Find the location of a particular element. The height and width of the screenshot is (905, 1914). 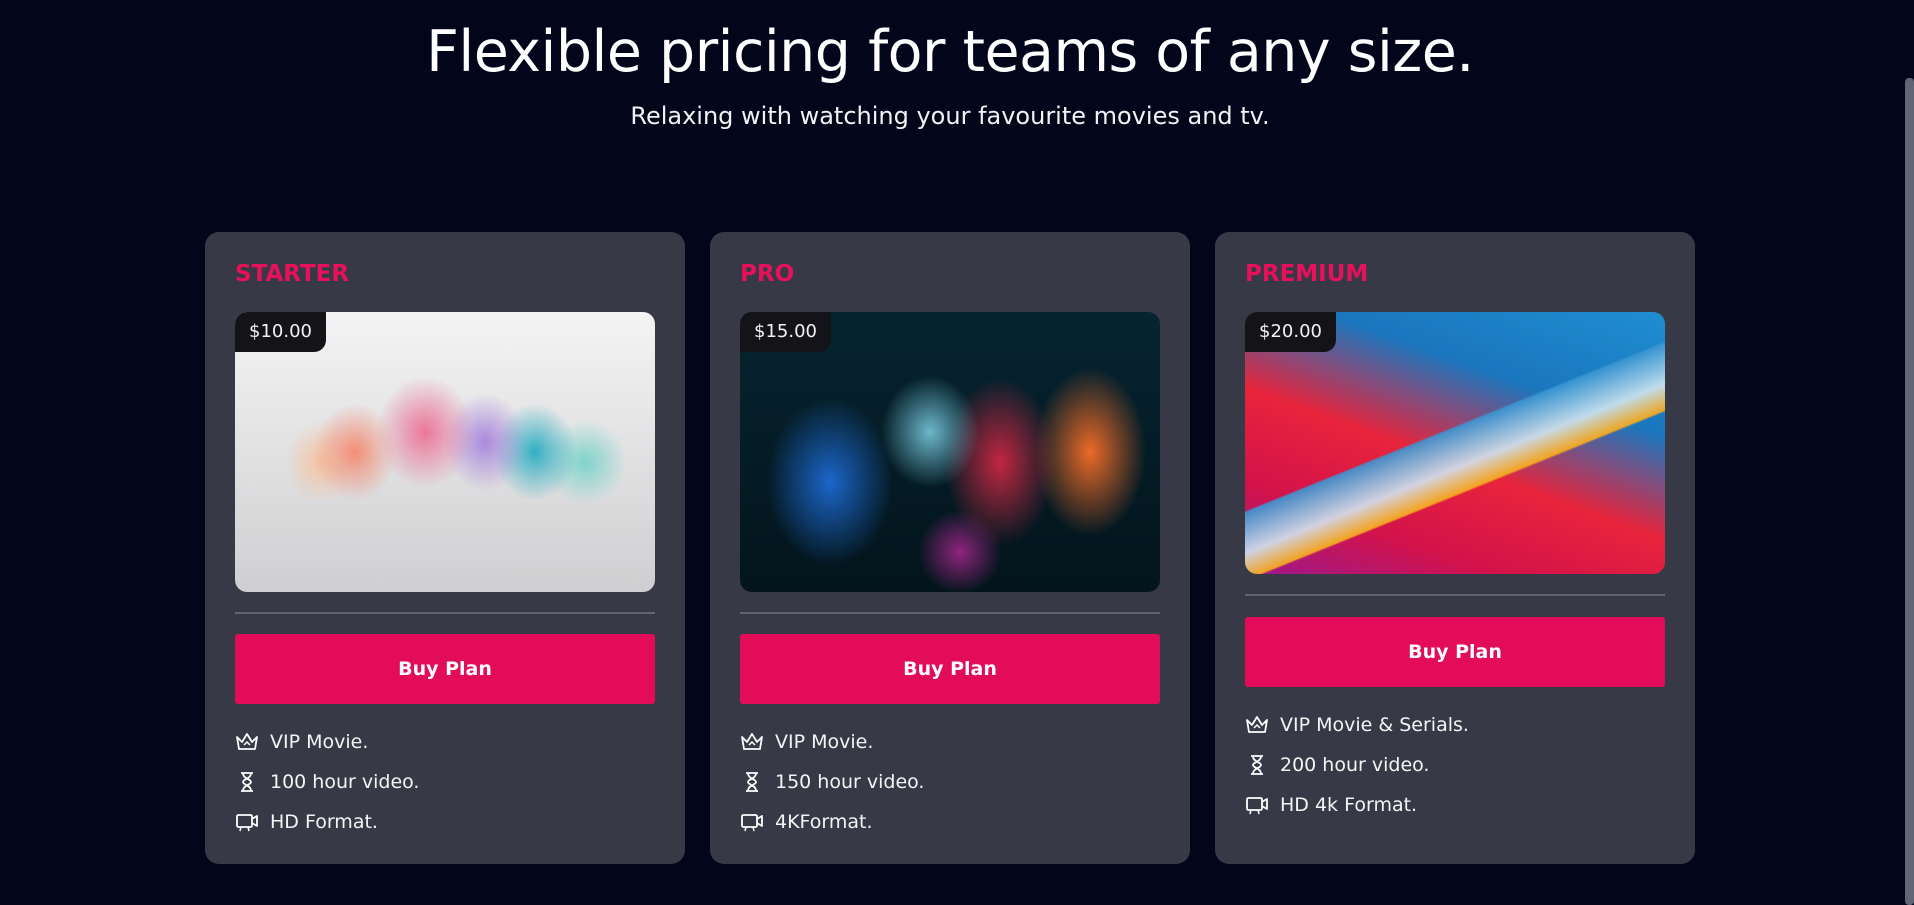

feature-text: HD 4k Format. is located at coordinates (1349, 805).